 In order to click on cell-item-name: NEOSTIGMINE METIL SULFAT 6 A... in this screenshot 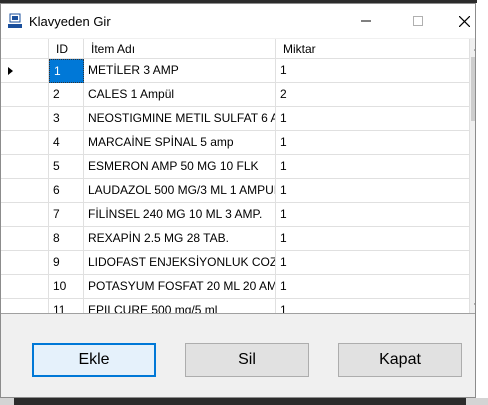, I will do `click(180, 119)`.